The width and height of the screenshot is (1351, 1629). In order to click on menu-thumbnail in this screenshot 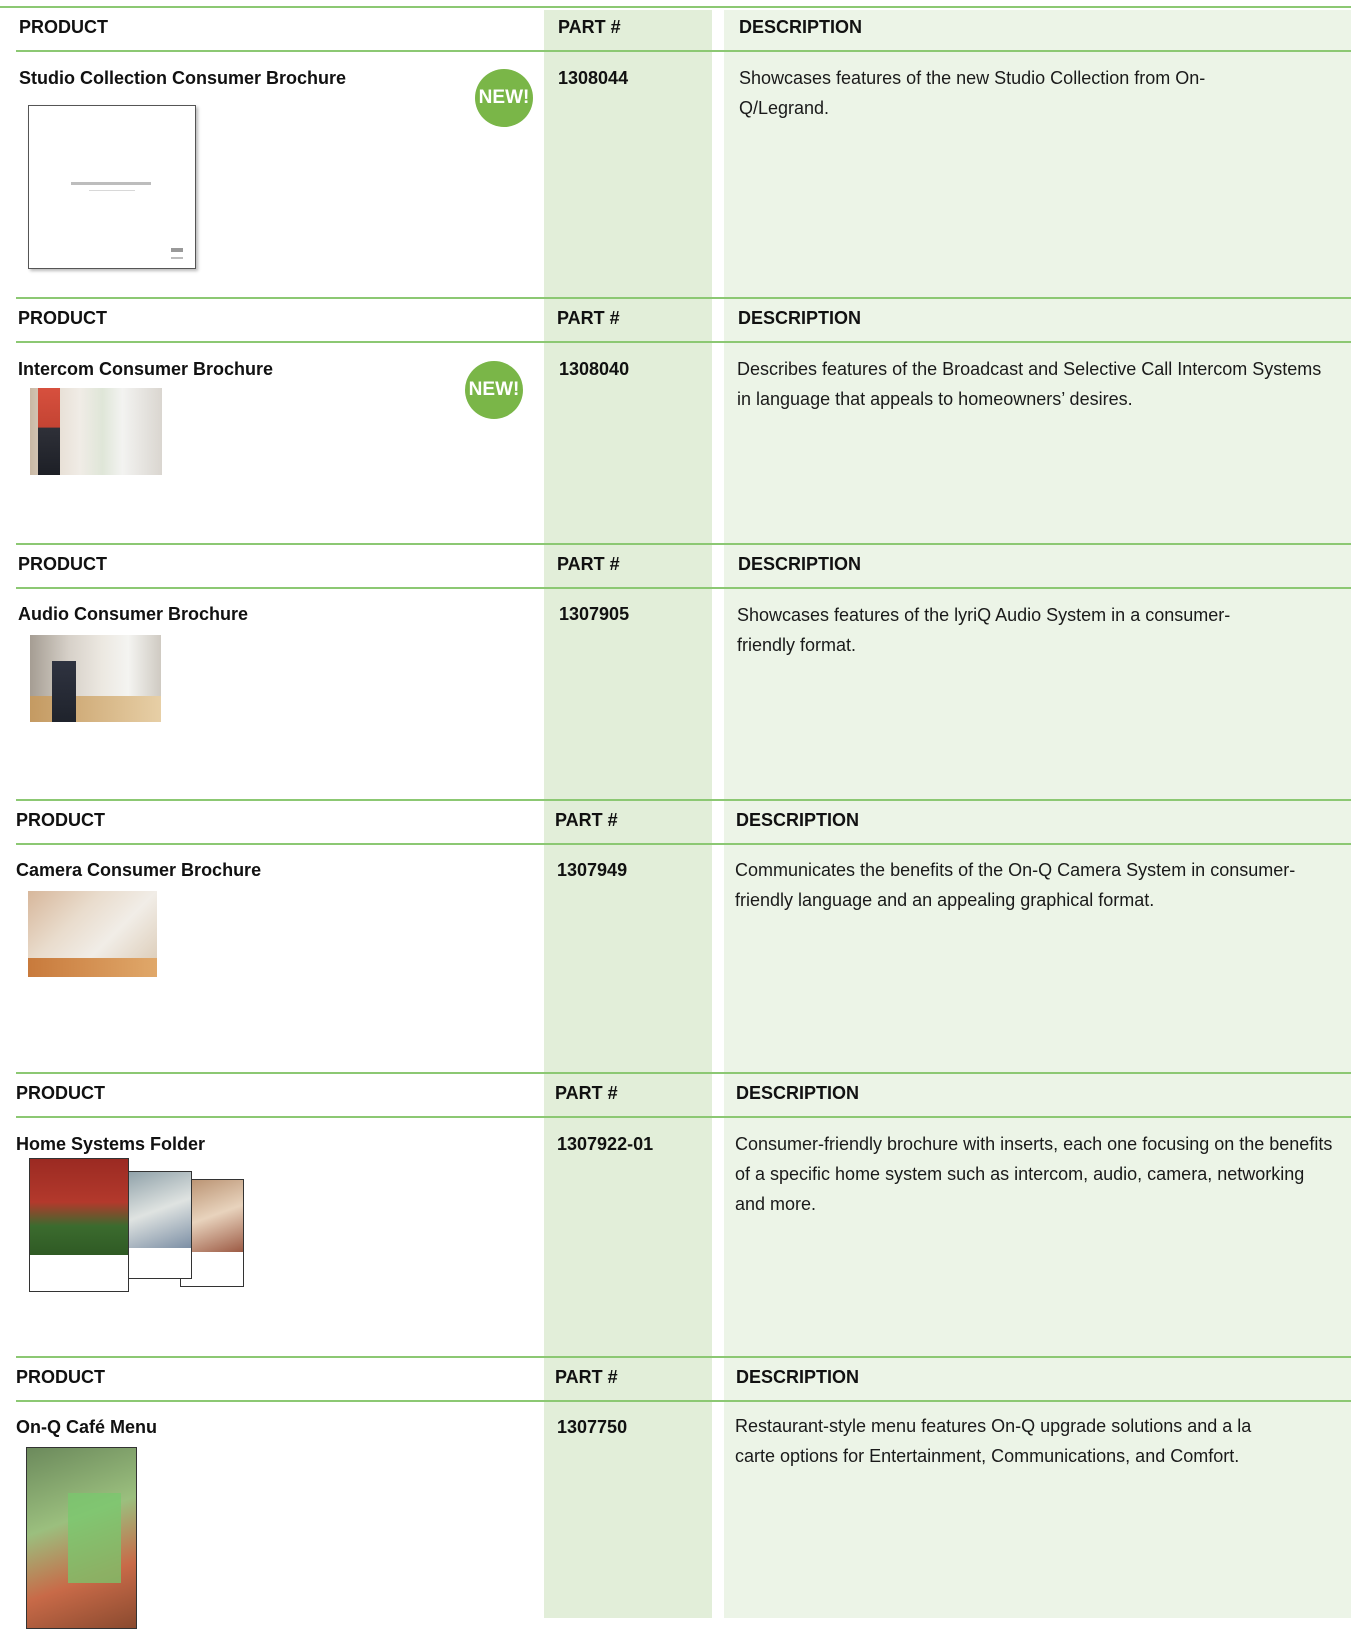, I will do `click(81, 1538)`.